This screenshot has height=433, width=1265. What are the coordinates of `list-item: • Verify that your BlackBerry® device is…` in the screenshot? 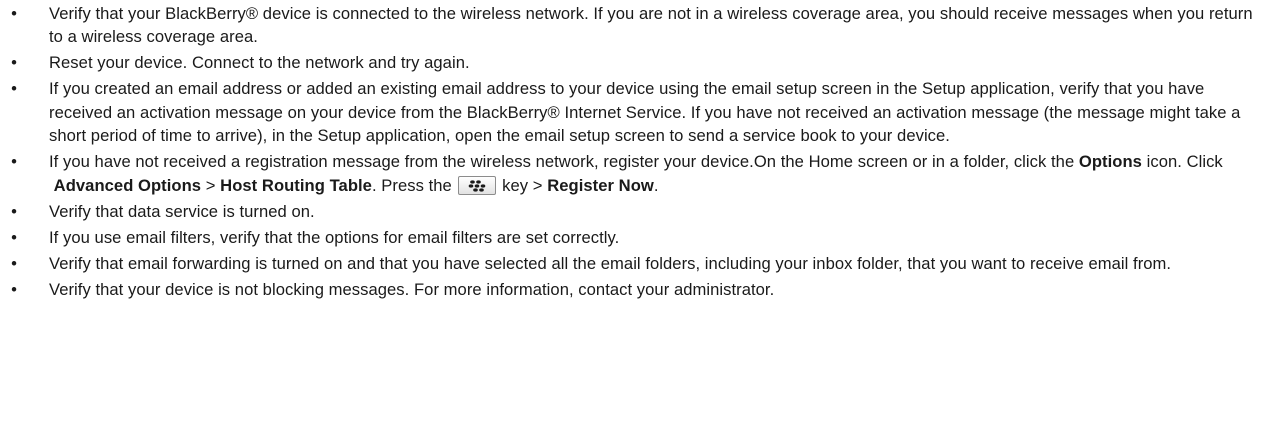 It's located at (632, 25).